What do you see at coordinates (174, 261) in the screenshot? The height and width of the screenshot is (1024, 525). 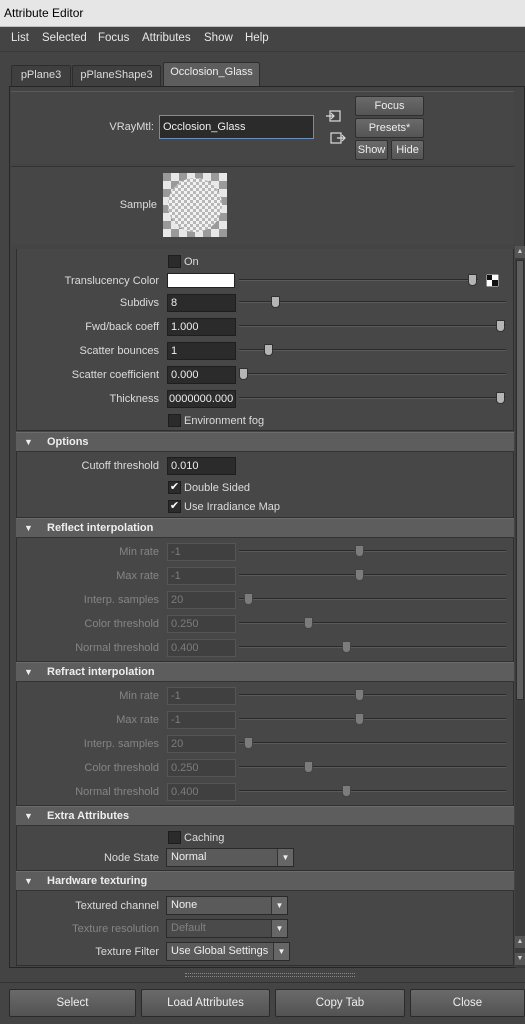 I see `on-checkbox` at bounding box center [174, 261].